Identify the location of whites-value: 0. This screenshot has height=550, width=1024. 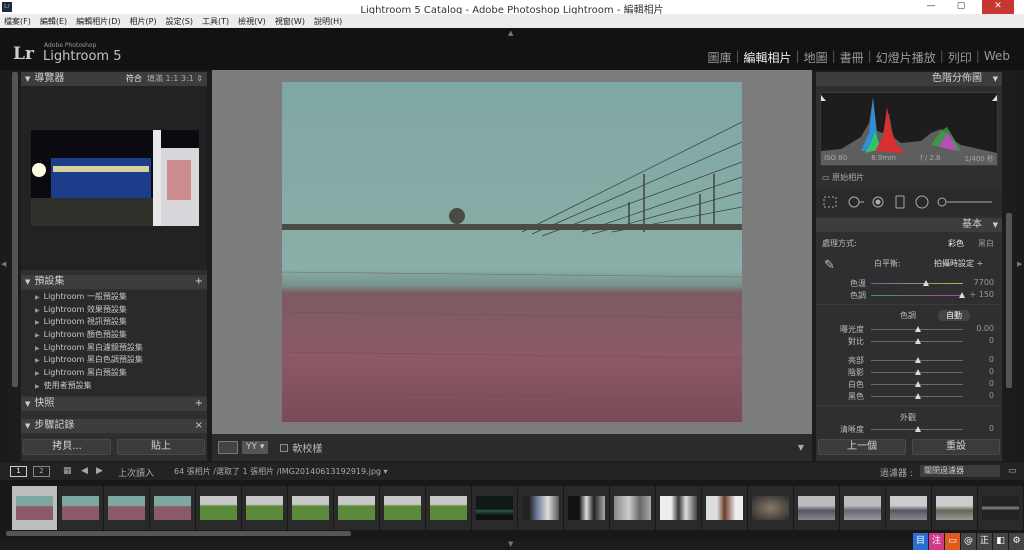
(991, 383).